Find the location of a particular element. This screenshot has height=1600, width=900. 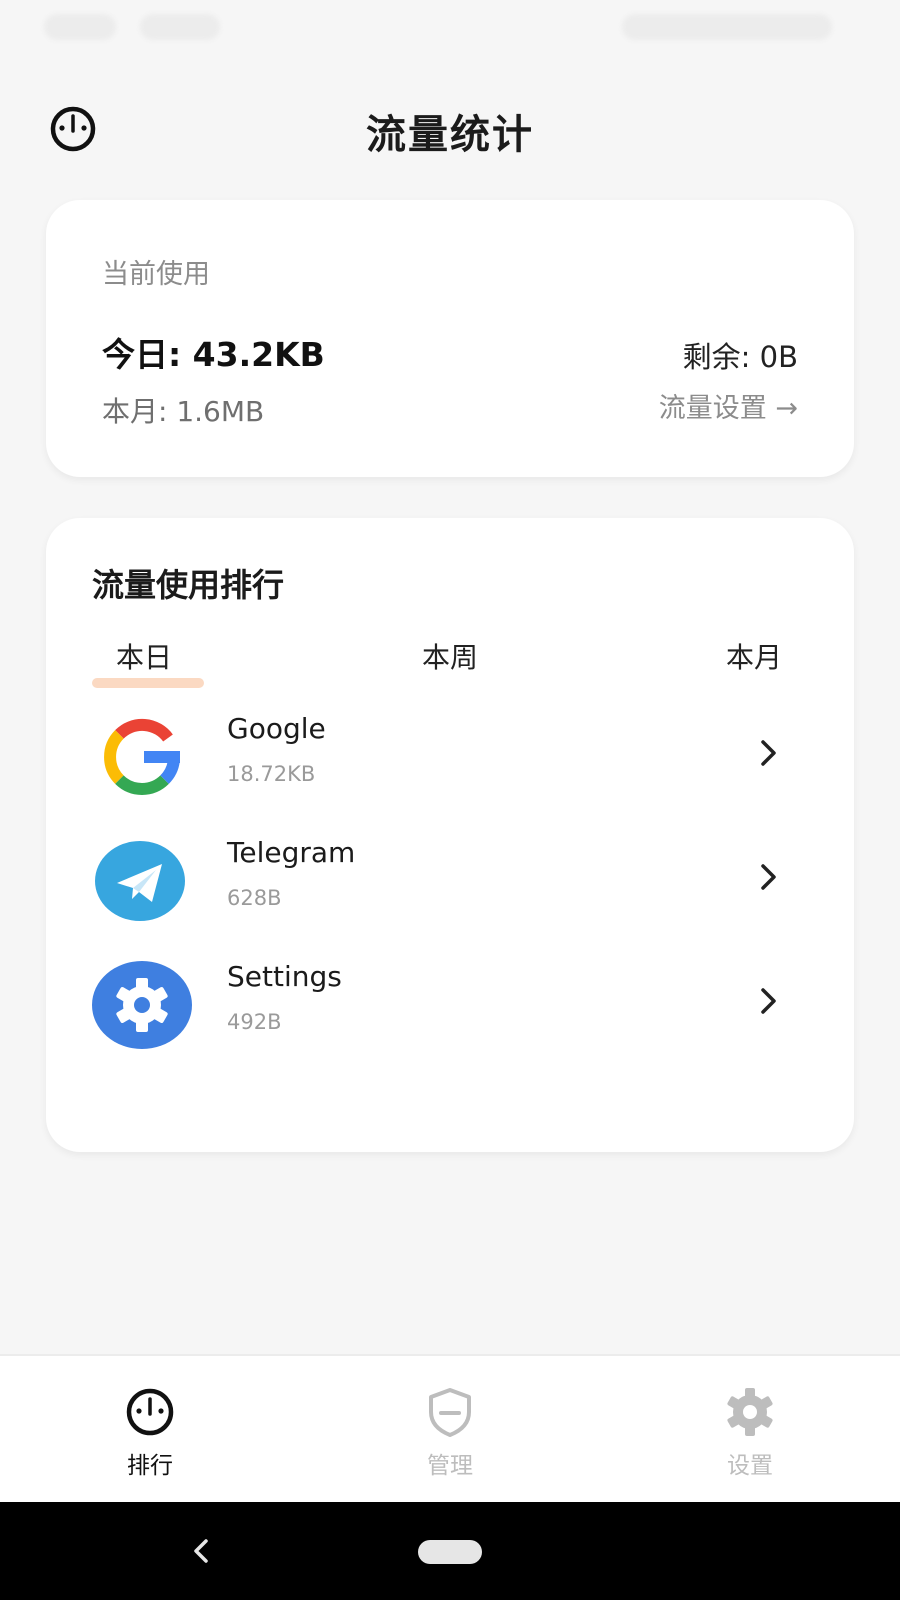

app-name: Telegram is located at coordinates (291, 852).